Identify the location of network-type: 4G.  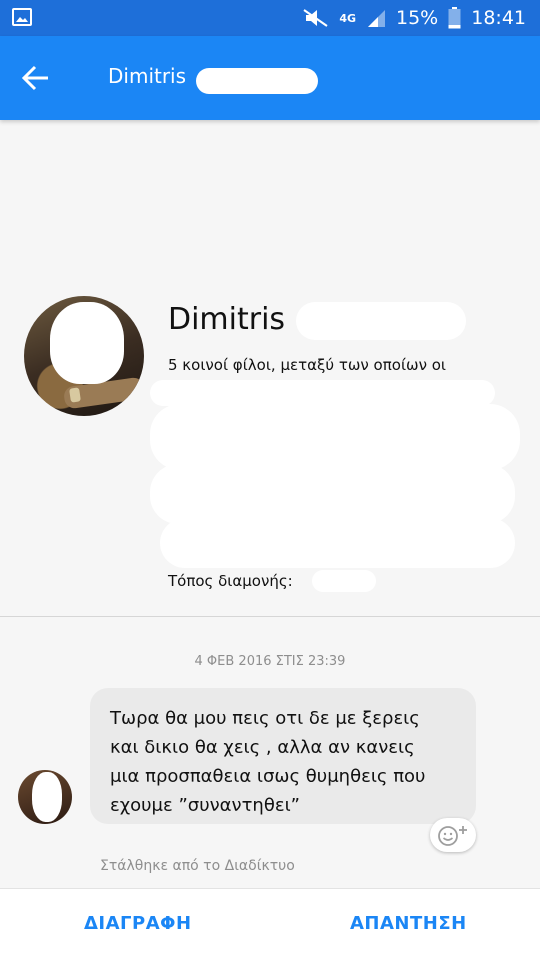
(347, 18).